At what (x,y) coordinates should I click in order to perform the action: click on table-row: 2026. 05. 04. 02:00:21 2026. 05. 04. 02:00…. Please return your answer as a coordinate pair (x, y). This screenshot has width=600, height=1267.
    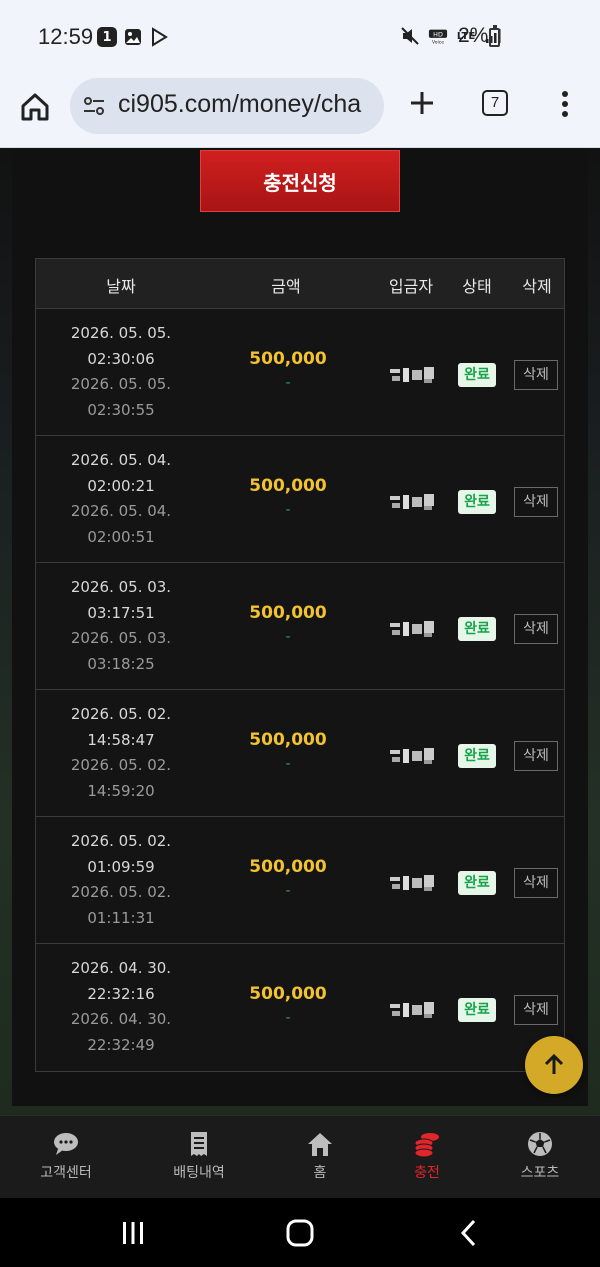
    Looking at the image, I should click on (300, 499).